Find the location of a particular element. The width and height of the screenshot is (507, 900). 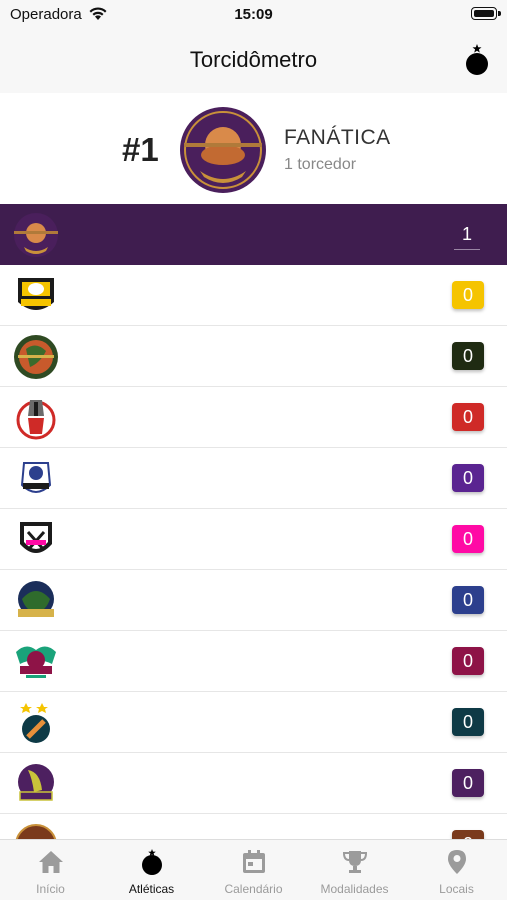

tab-inicio: Início is located at coordinates (50, 870).